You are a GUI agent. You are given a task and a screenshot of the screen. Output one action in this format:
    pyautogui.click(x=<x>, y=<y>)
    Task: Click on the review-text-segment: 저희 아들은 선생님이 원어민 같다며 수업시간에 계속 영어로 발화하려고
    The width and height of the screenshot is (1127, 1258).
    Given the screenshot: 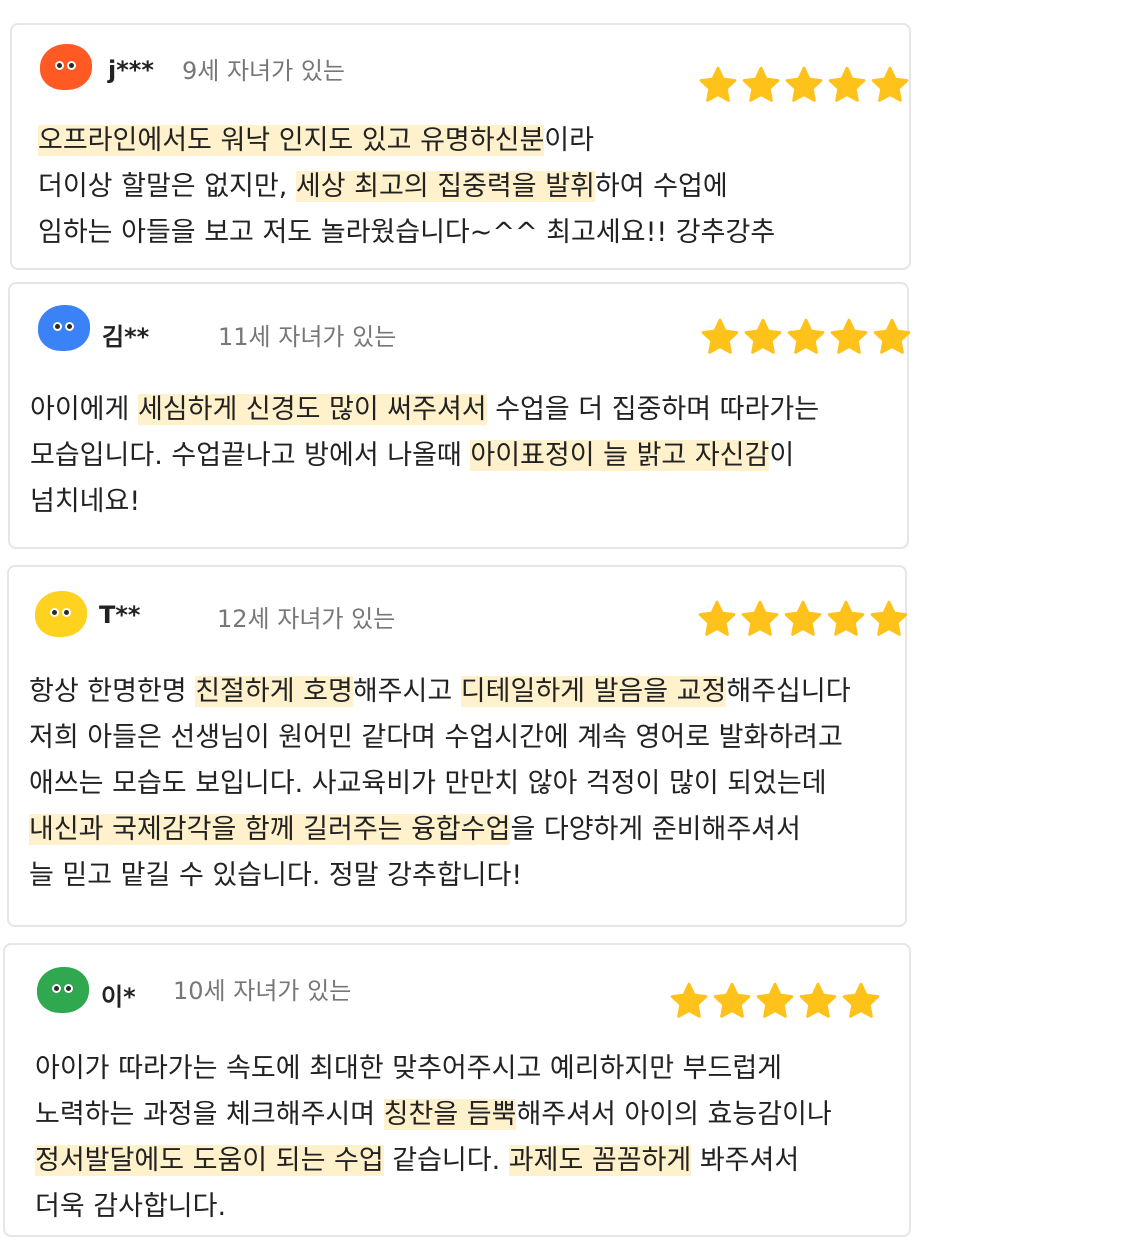 What is the action you would take?
    pyautogui.click(x=436, y=737)
    